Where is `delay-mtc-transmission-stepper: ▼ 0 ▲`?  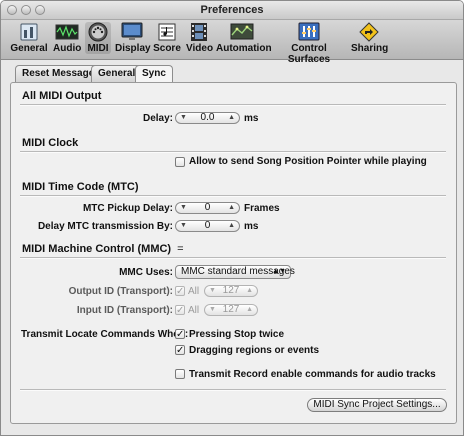
delay-mtc-transmission-stepper: ▼ 0 ▲ is located at coordinates (207, 226).